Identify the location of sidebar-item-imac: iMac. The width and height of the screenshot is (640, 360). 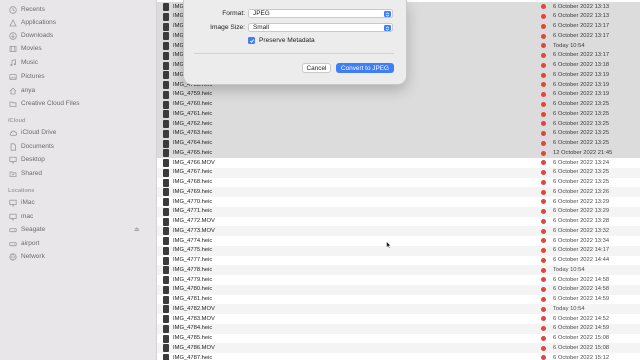
(21, 202).